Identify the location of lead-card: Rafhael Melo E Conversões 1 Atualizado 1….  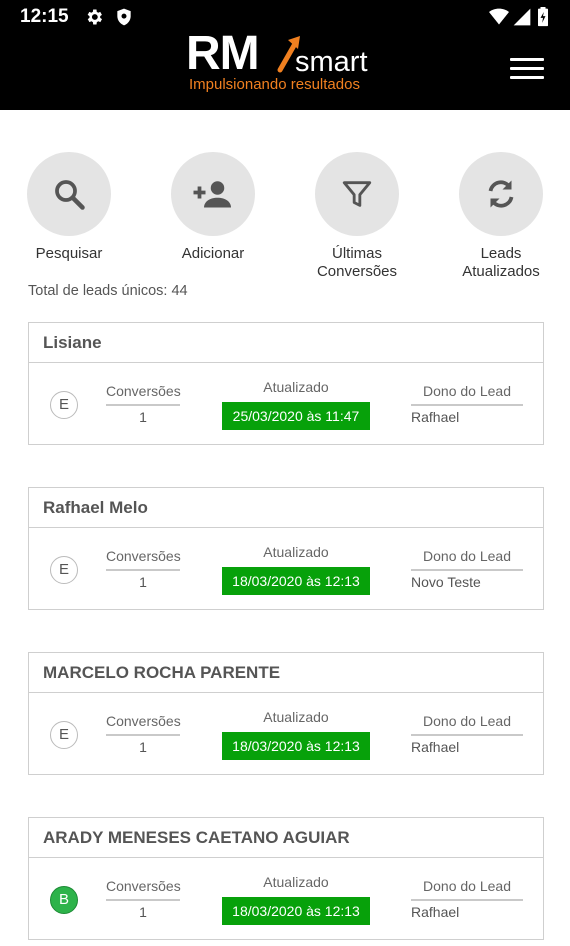
(286, 548).